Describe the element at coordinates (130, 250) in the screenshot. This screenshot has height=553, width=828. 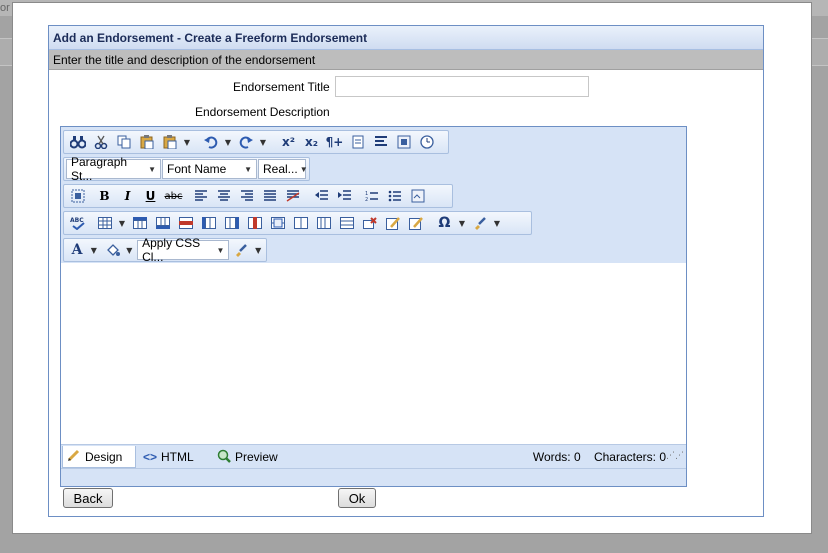
I see `background-color-chevron-down-icon: ▼` at that location.